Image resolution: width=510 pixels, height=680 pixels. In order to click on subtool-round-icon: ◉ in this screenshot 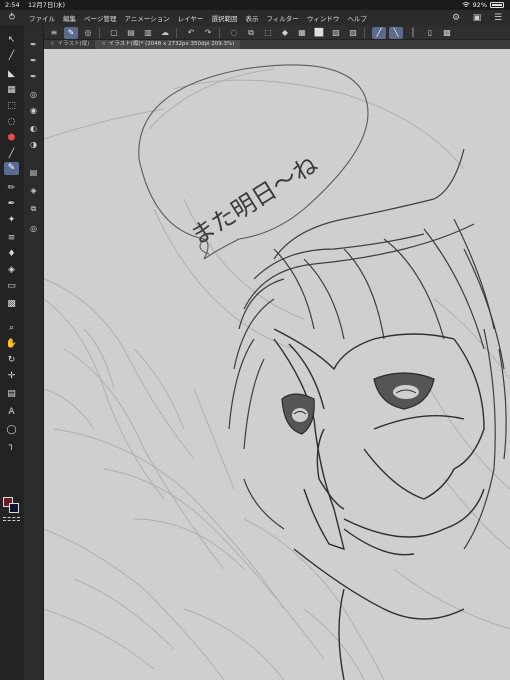, I will do `click(33, 110)`.